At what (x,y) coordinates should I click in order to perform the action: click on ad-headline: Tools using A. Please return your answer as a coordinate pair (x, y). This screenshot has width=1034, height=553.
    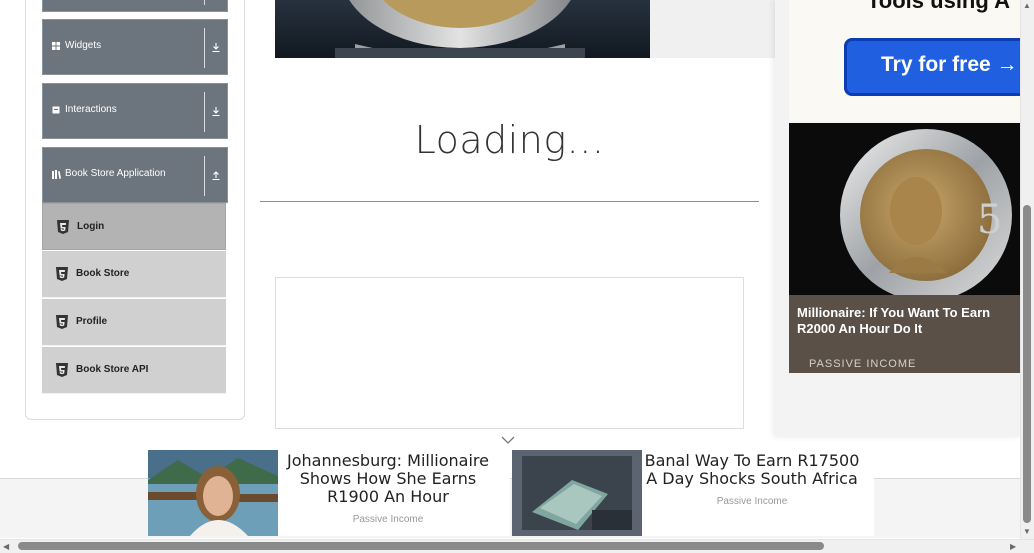
    Looking at the image, I should click on (938, 6).